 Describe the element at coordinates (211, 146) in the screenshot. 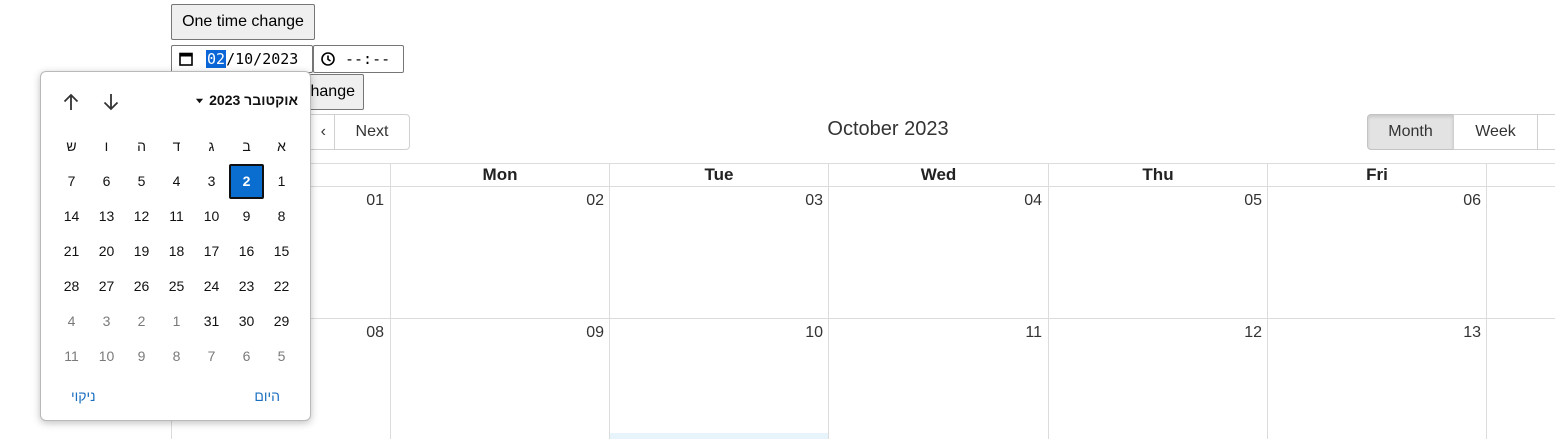

I see `weekday-header: ג` at that location.